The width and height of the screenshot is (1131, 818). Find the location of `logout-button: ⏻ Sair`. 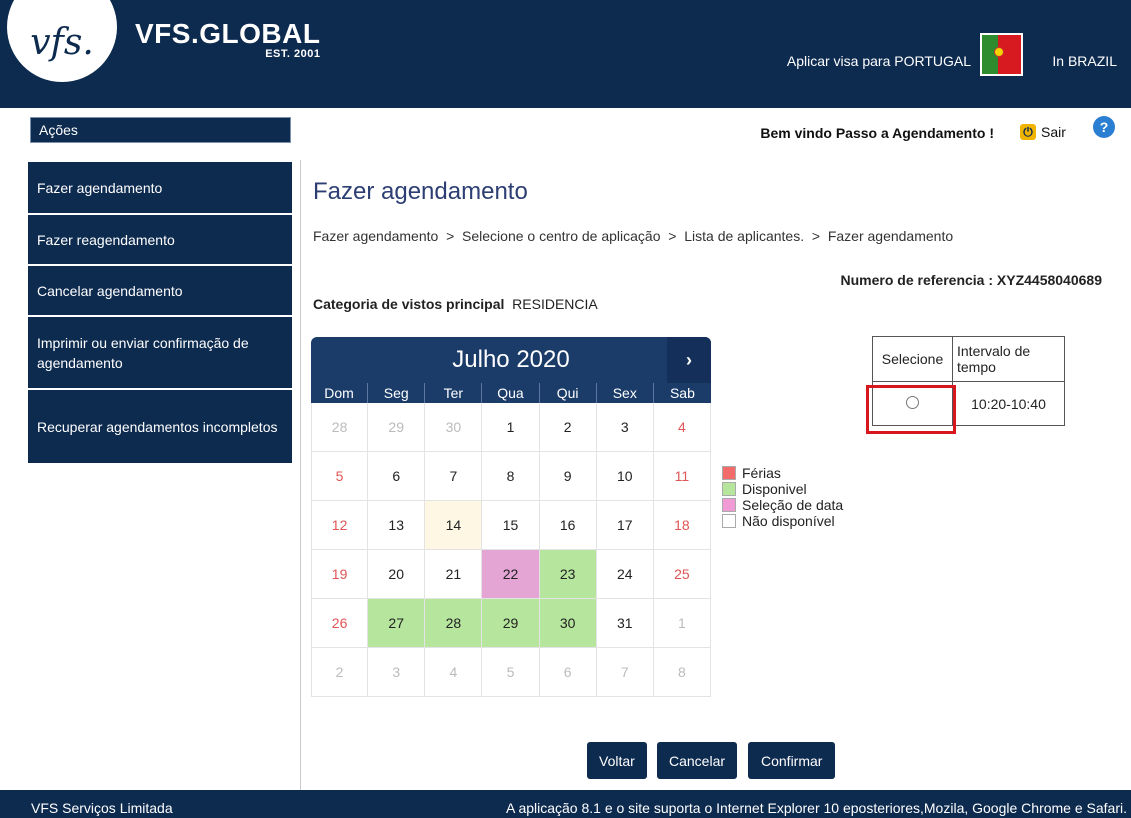

logout-button: ⏻ Sair is located at coordinates (1043, 132).